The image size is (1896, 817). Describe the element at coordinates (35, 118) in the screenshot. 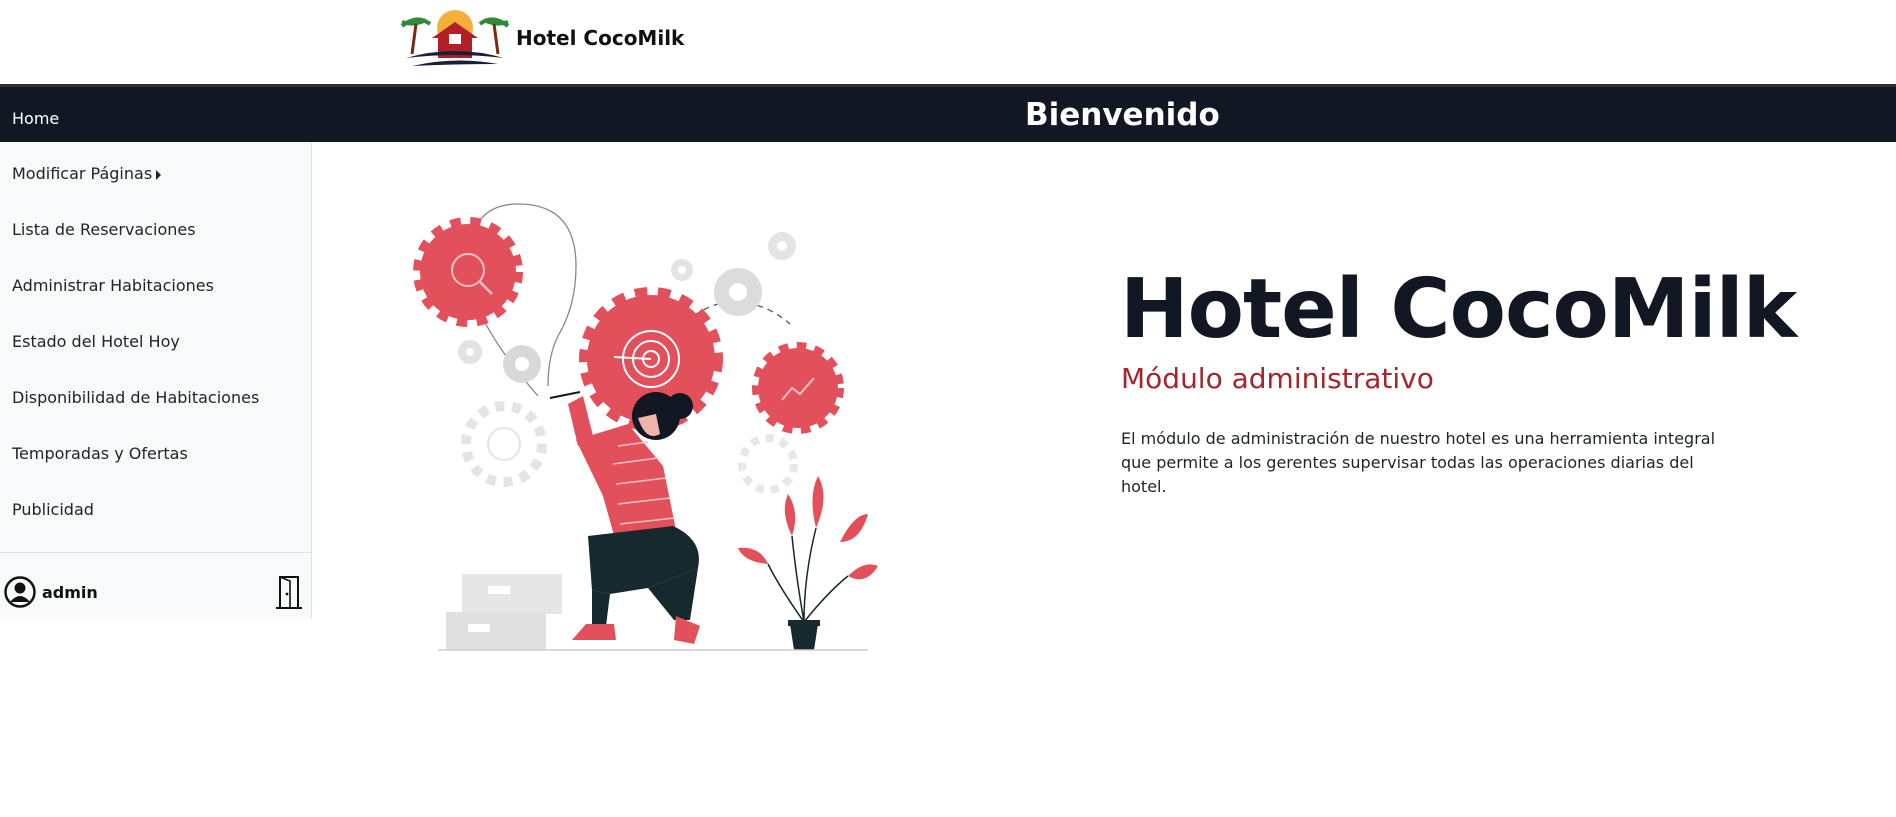

I see `nav-home-link: Home` at that location.